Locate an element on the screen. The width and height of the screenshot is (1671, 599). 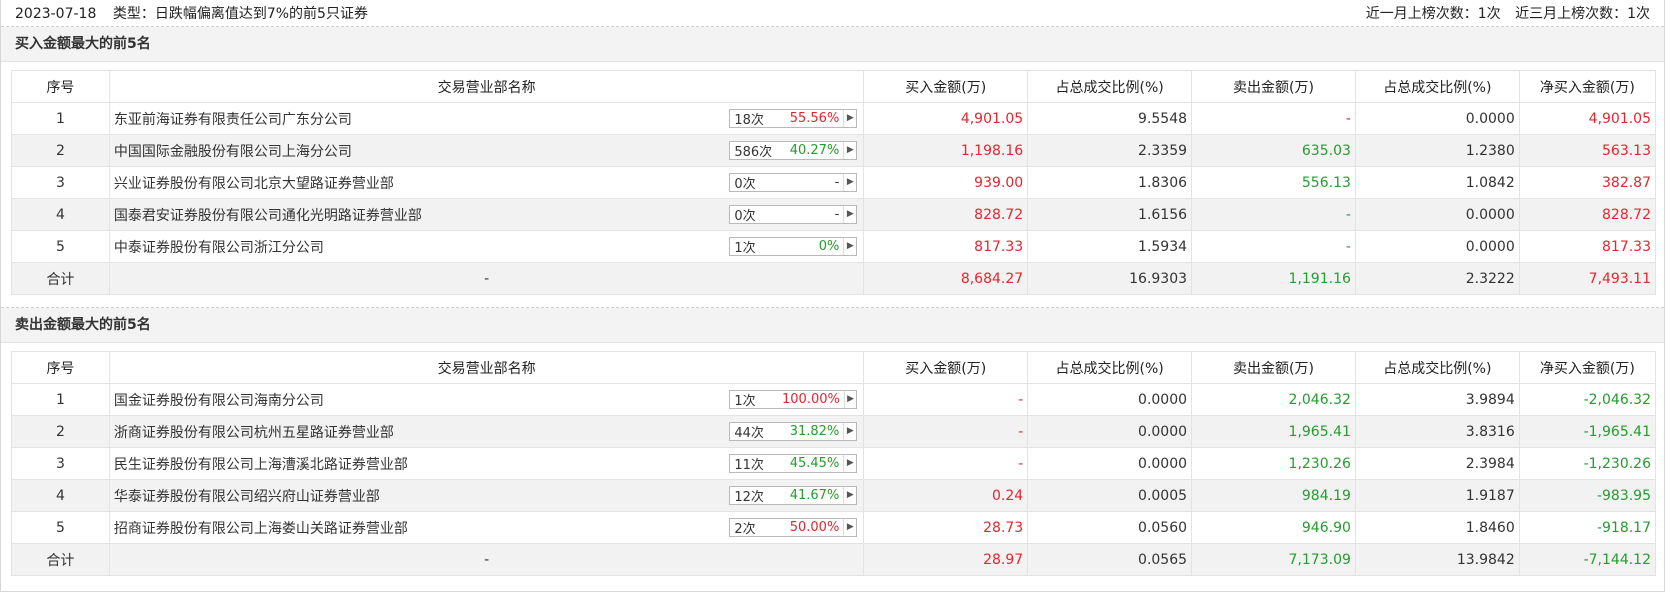
branch-name-link: 东亚前海证券有限责任公司广东分公司 is located at coordinates (233, 119).